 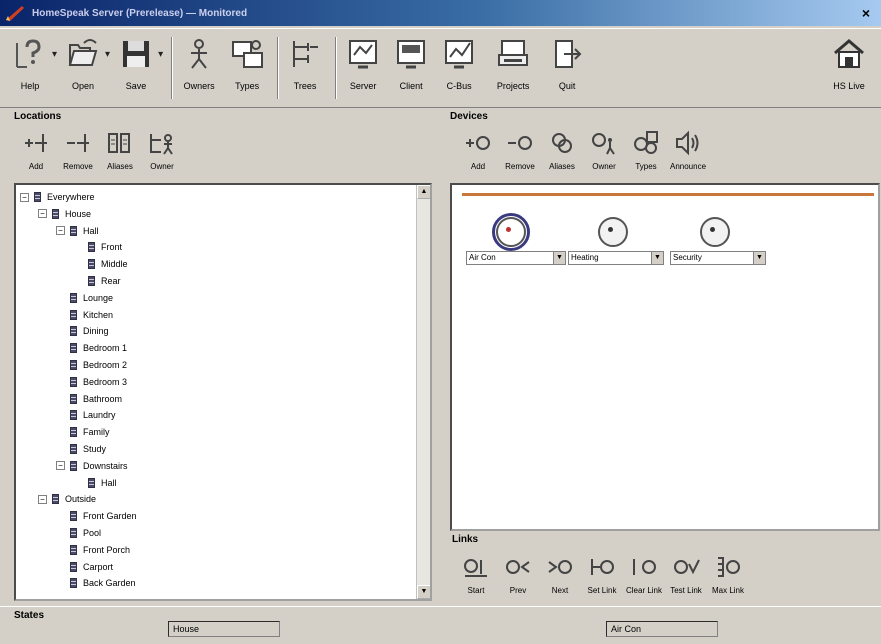 What do you see at coordinates (99, 415) in the screenshot?
I see `tree-node-label: Laundry` at bounding box center [99, 415].